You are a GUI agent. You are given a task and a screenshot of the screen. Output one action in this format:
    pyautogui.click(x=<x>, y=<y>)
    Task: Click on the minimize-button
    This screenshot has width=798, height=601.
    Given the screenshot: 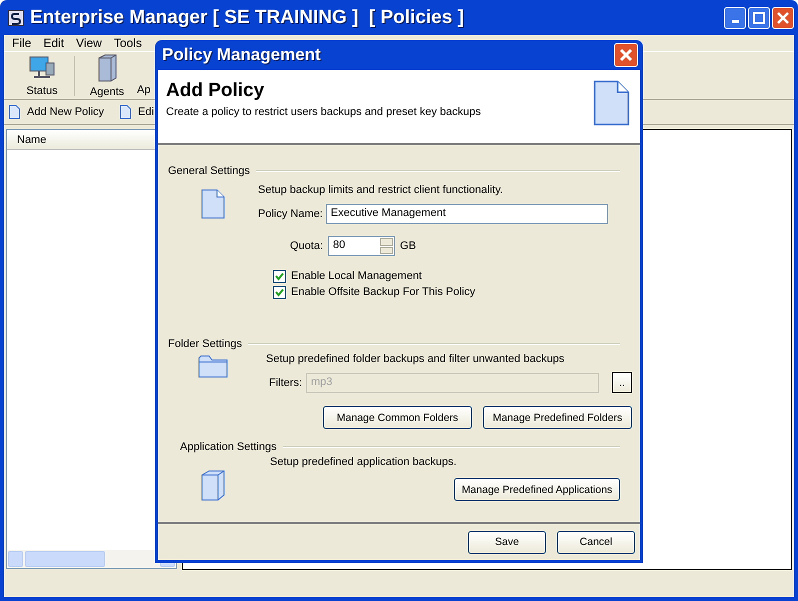 What is the action you would take?
    pyautogui.click(x=735, y=17)
    